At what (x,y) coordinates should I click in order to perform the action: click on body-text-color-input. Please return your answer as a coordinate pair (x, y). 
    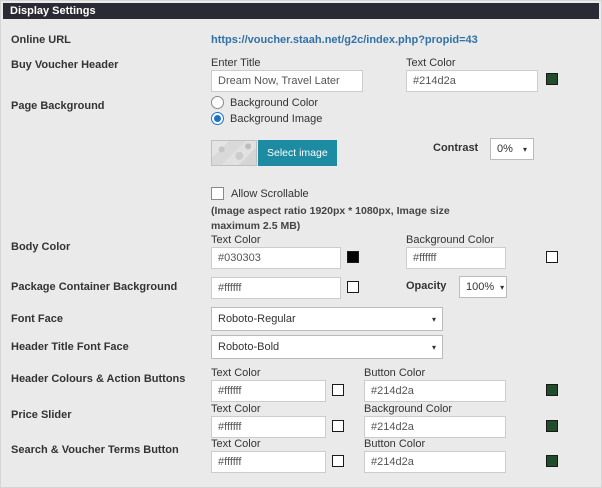
    Looking at the image, I should click on (276, 258).